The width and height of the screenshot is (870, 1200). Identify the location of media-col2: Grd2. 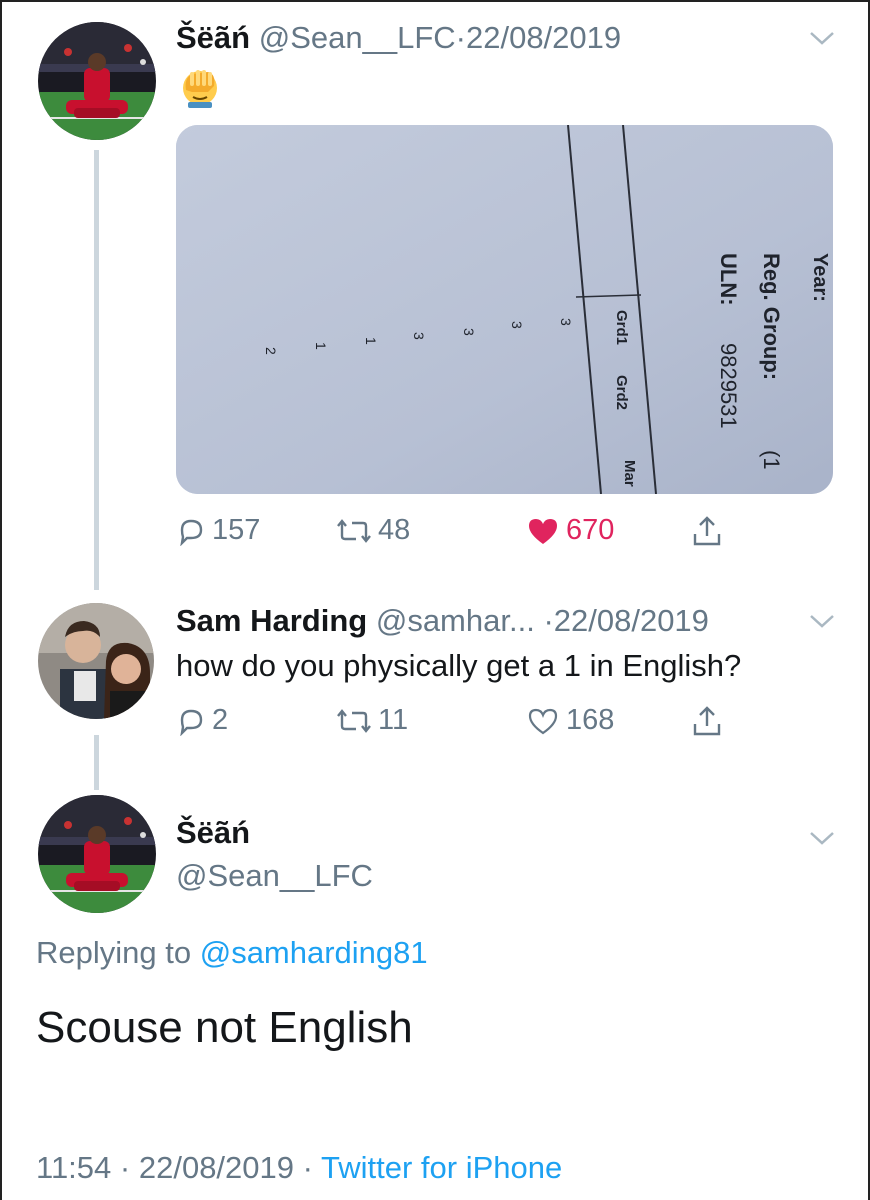
(621, 392).